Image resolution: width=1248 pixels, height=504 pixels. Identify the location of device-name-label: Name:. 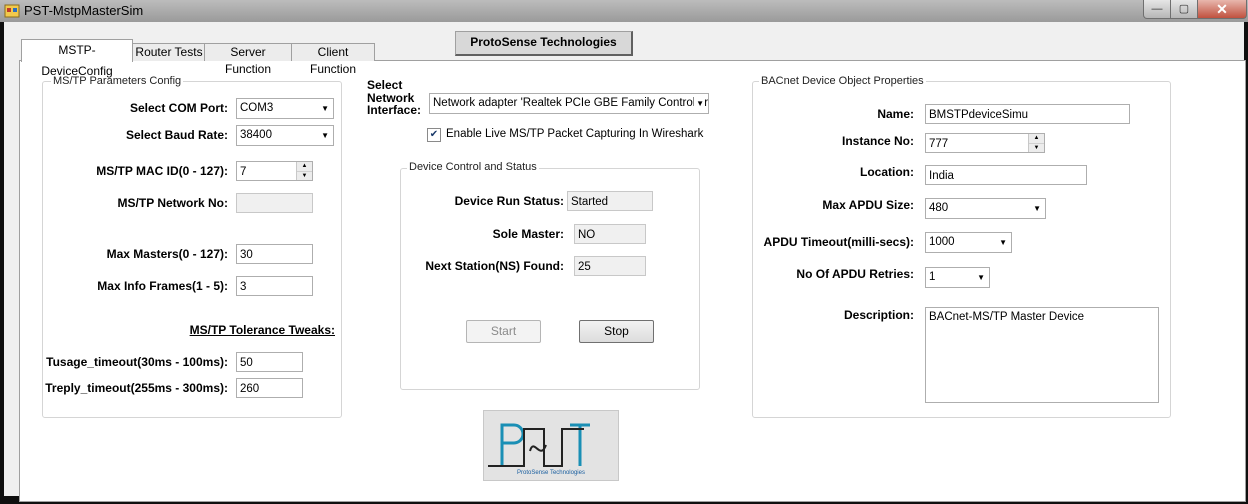
(895, 114).